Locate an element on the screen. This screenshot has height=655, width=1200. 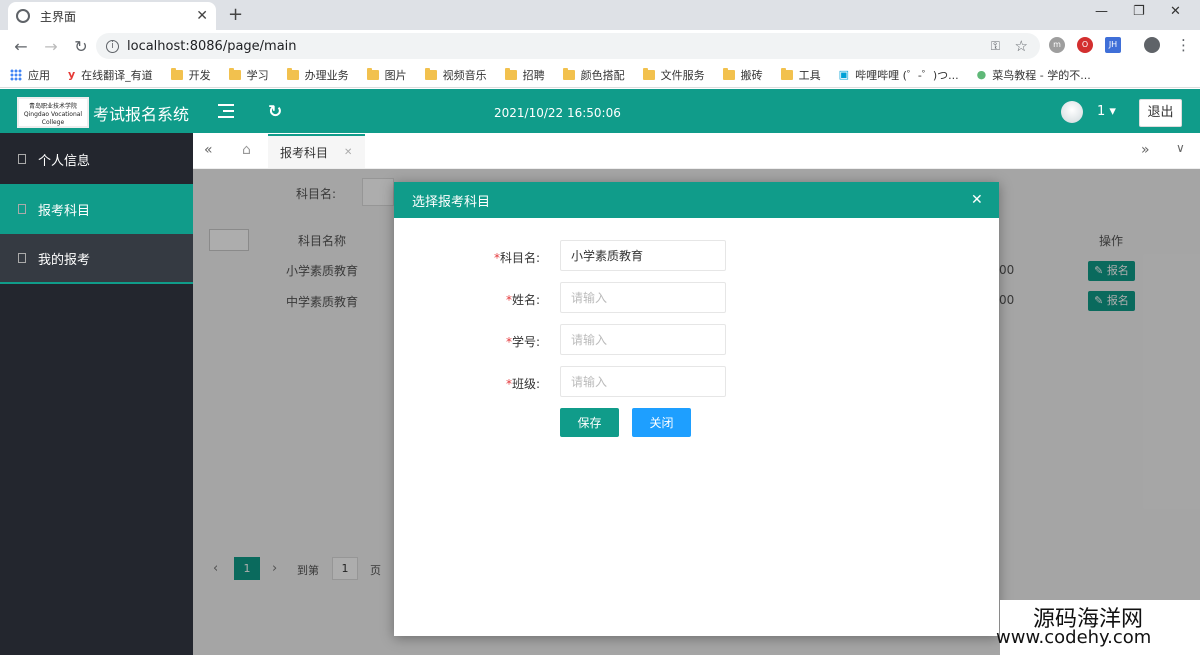
profile-icon is located at coordinates (1152, 45).